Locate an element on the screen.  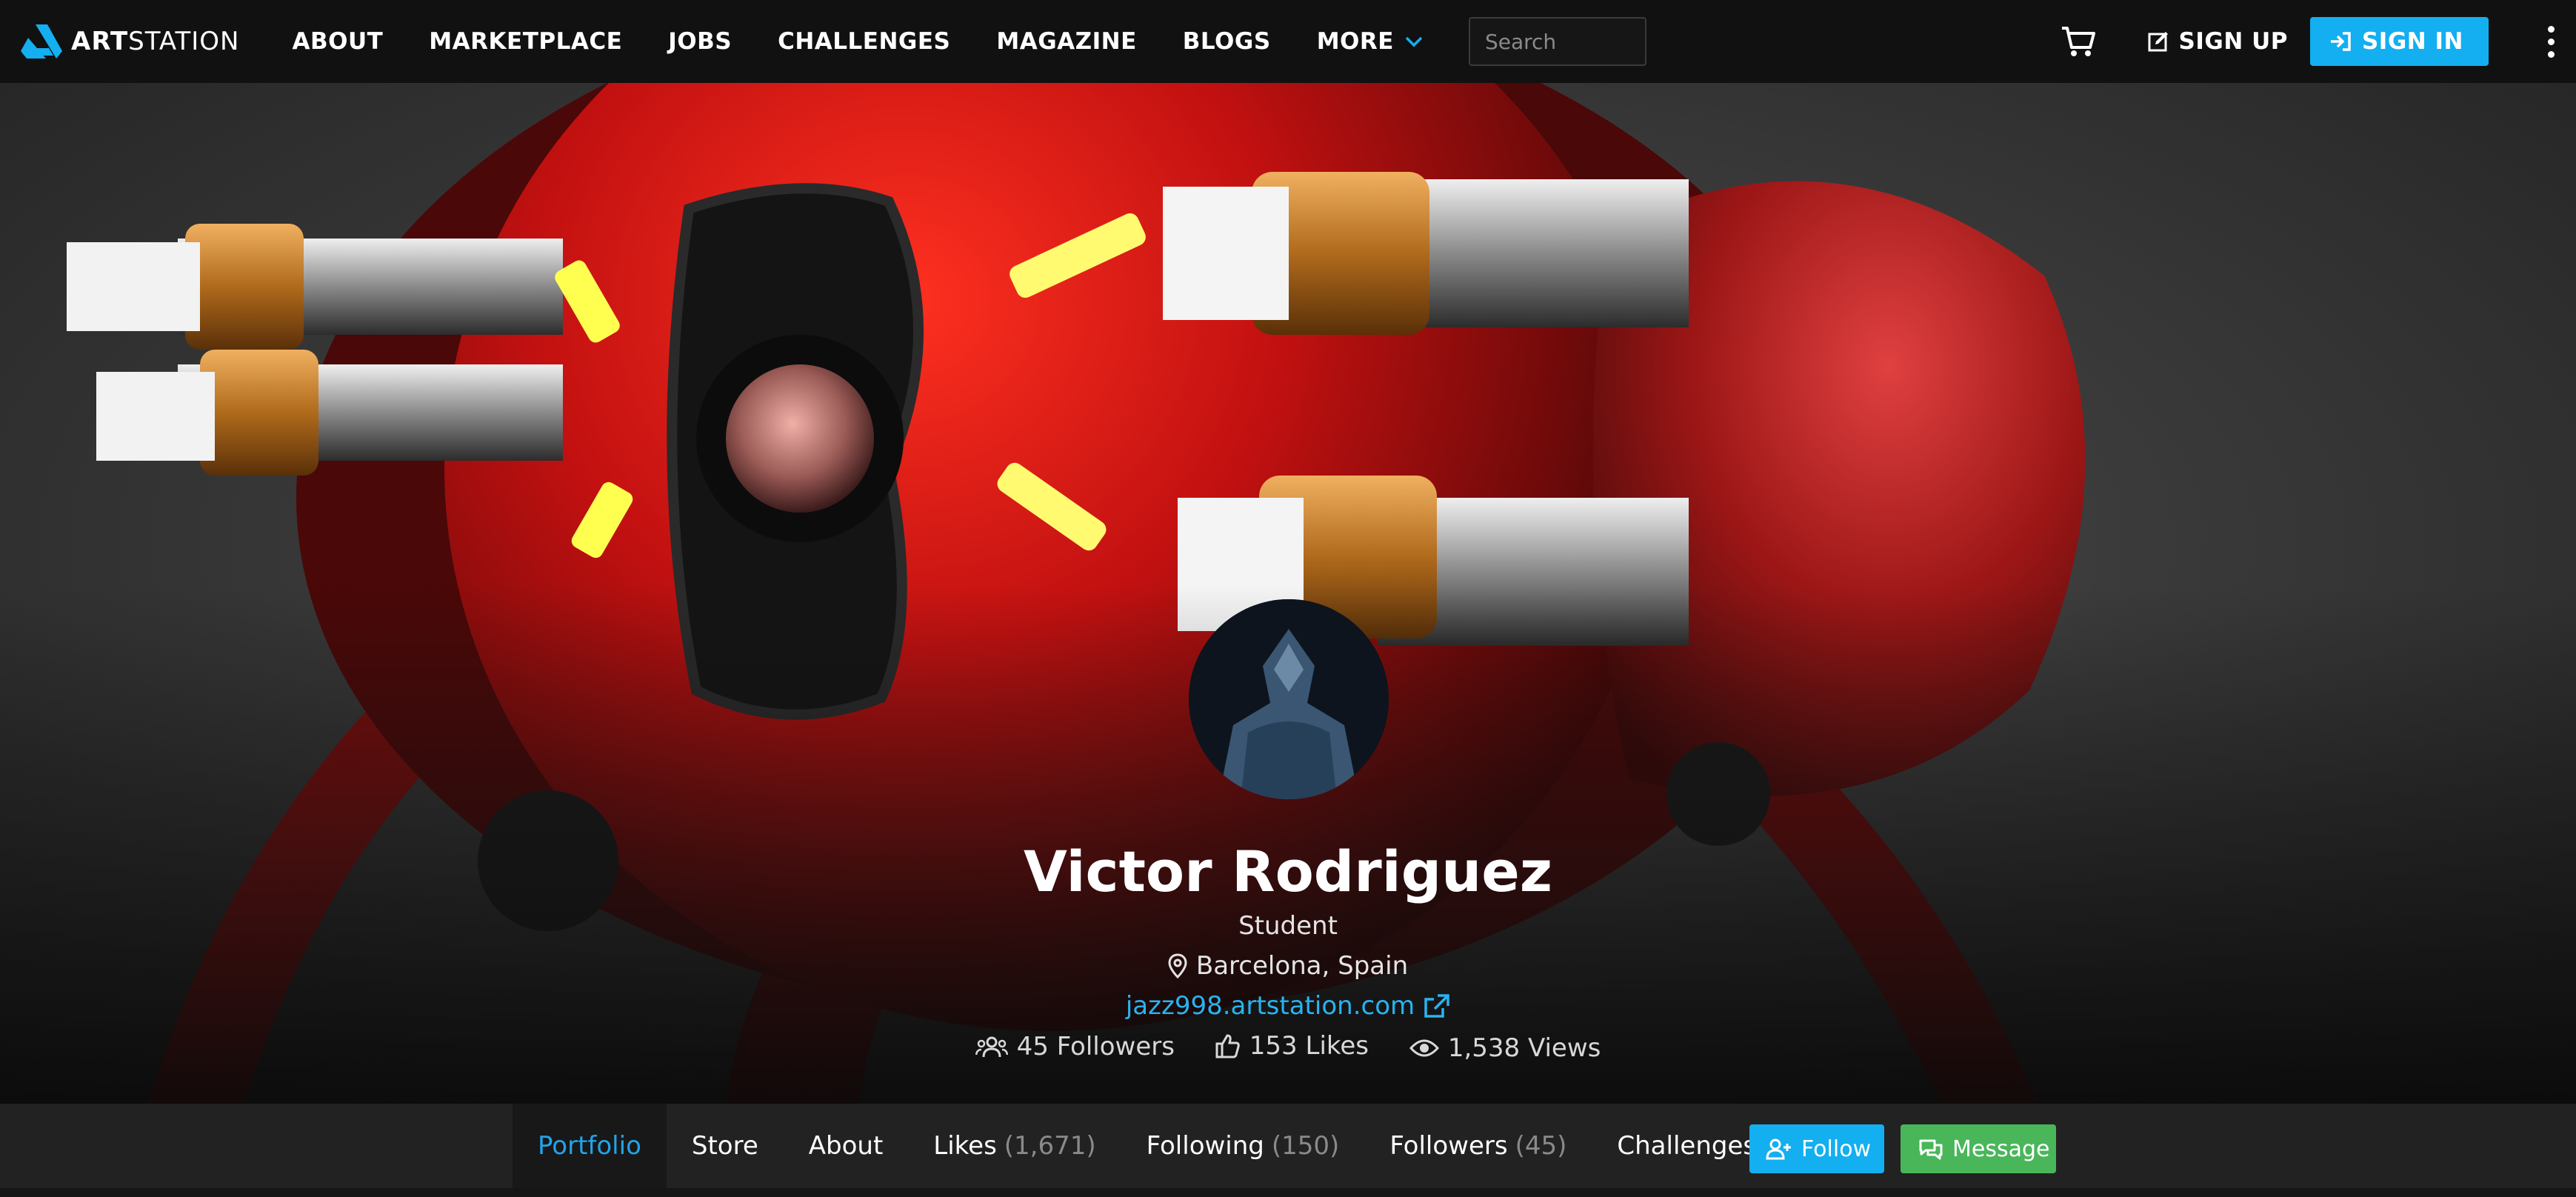
sign-up-label: SIGN UP is located at coordinates (2233, 41).